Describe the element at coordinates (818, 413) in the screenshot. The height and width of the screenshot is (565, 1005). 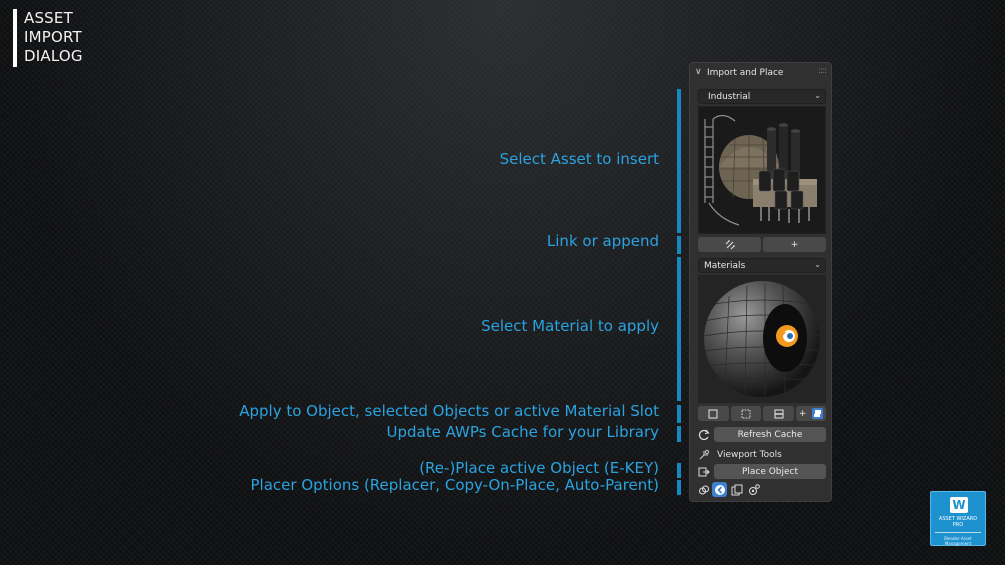
I see `material-stack-icon` at that location.